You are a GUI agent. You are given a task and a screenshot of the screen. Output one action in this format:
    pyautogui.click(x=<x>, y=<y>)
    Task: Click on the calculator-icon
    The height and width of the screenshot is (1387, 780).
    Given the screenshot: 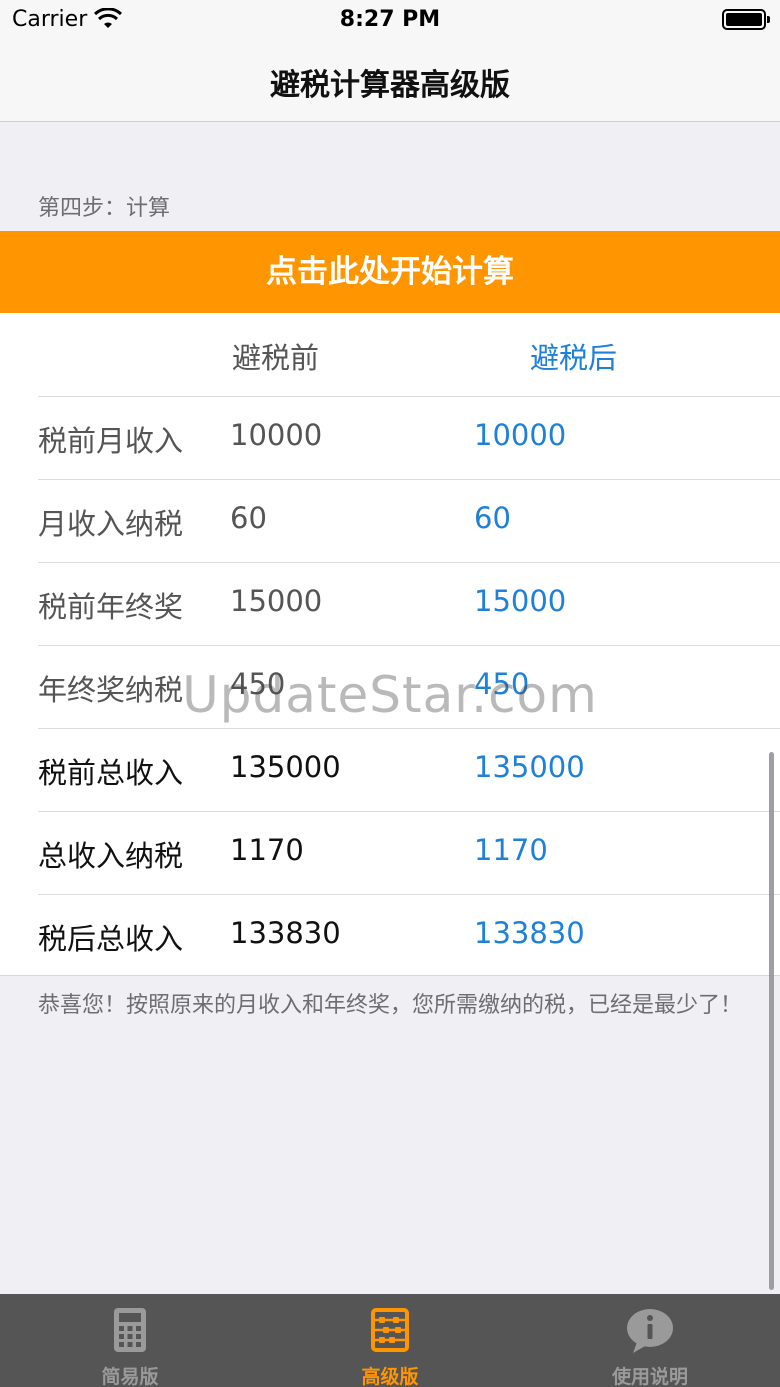 What is the action you would take?
    pyautogui.click(x=130, y=1330)
    